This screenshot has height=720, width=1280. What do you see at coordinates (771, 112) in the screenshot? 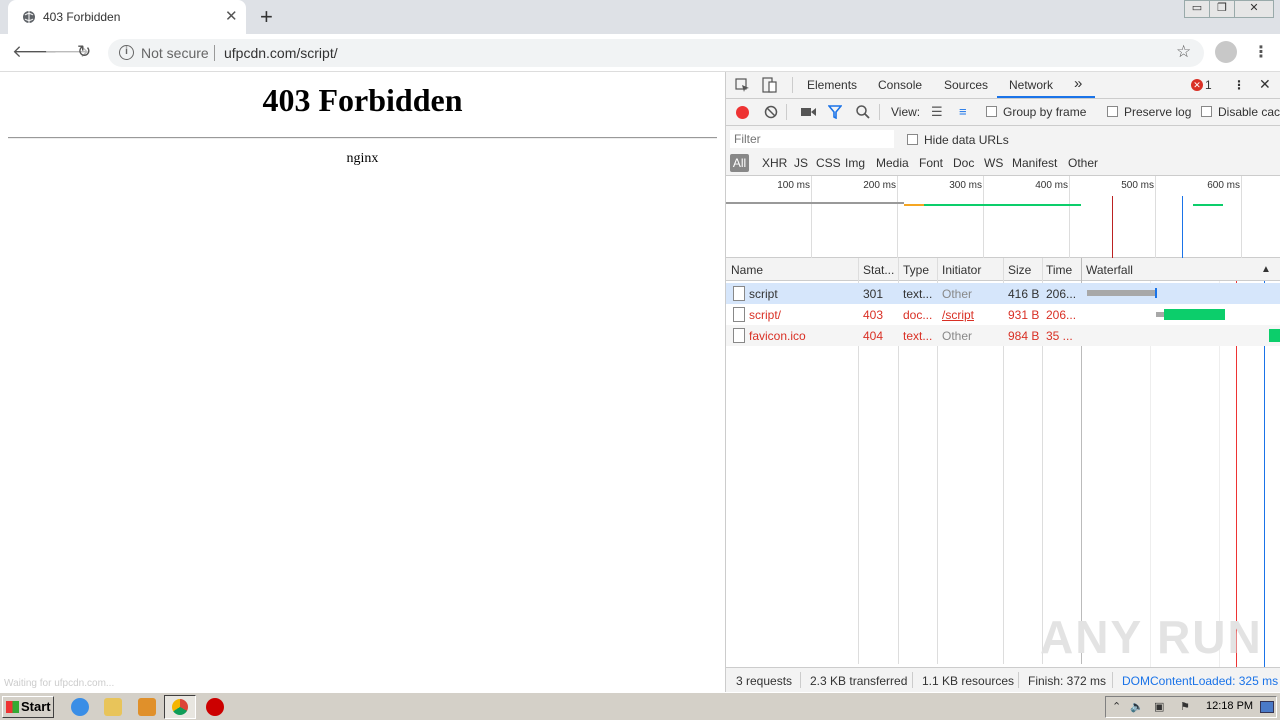
I see `clear-icon` at bounding box center [771, 112].